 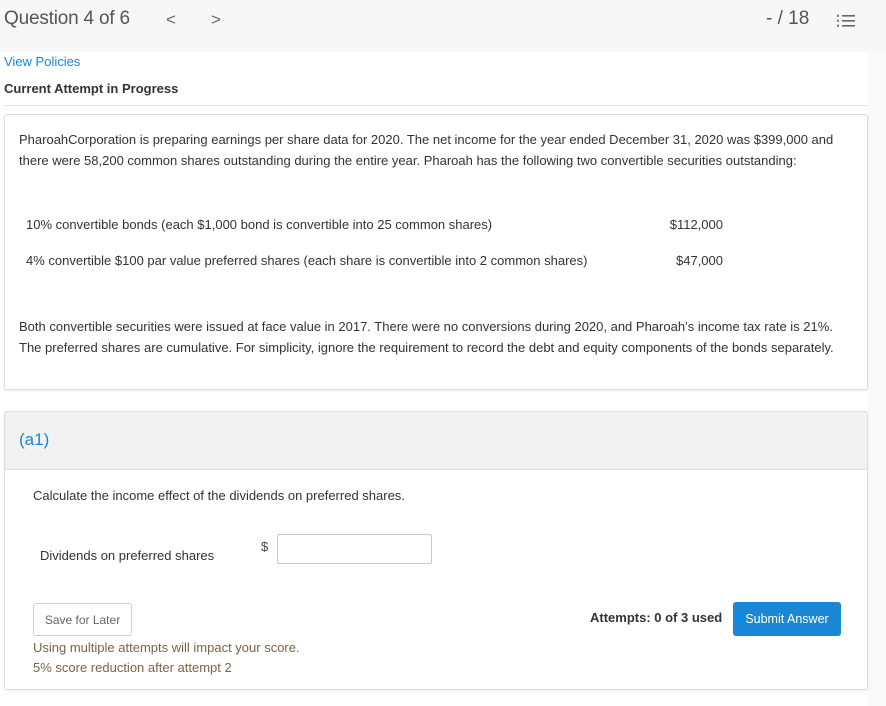 I want to click on chevron-right-icon: >, so click(x=216, y=20).